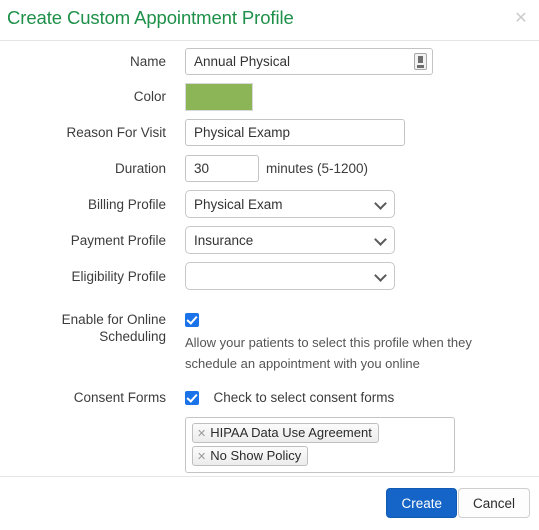 The height and width of the screenshot is (530, 539). I want to click on eligibility-profile-control, so click(290, 276).